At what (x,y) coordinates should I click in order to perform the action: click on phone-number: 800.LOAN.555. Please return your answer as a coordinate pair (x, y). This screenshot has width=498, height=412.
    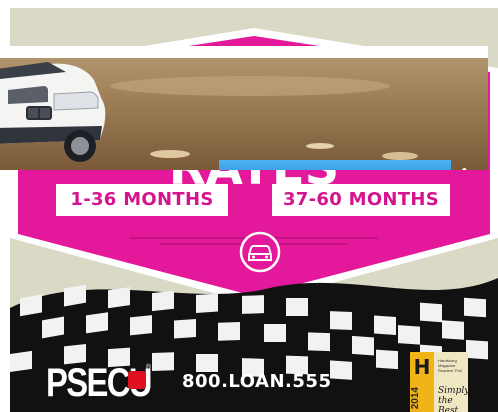
    Looking at the image, I should click on (257, 381).